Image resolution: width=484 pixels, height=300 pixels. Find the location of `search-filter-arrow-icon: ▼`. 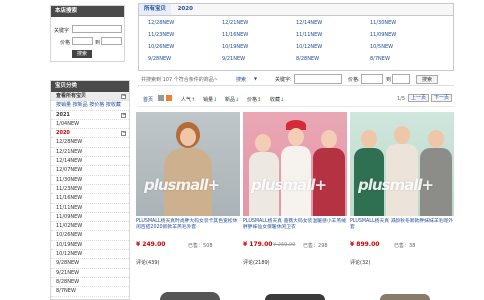

search-filter-arrow-icon: ▼ is located at coordinates (255, 78).